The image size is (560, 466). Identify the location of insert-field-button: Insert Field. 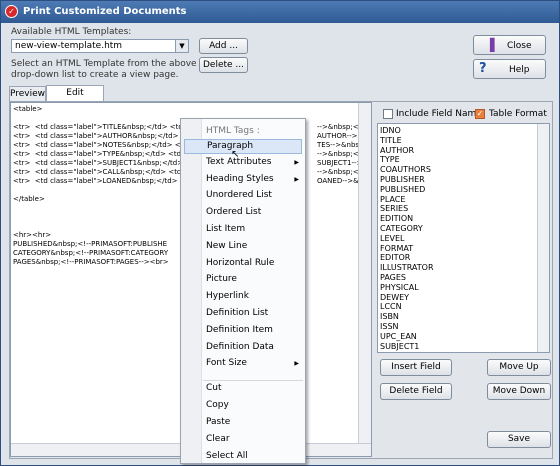
(416, 367).